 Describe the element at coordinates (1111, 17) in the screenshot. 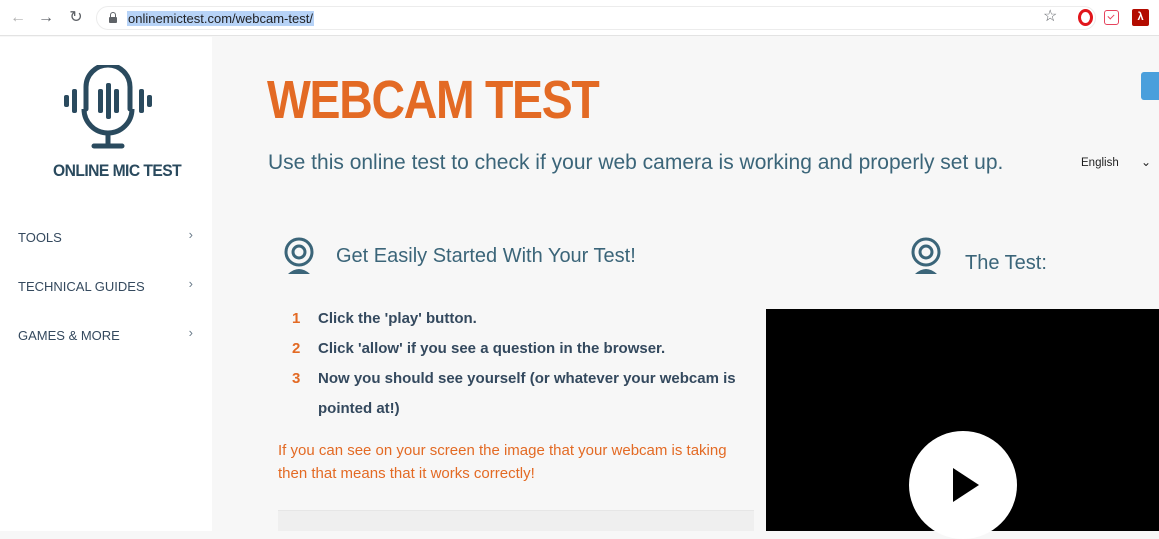

I see `pocket-icon` at that location.